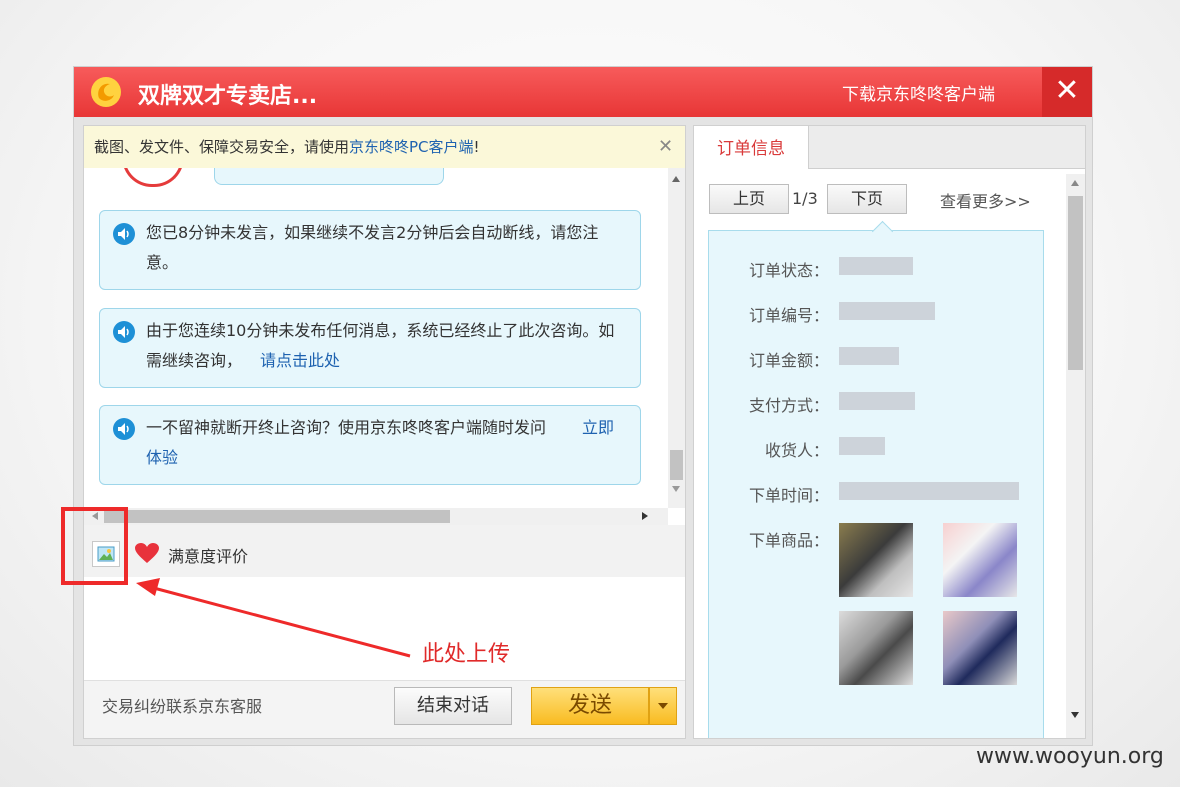  What do you see at coordinates (889, 147) in the screenshot?
I see `order-tabs: 订单信息` at bounding box center [889, 147].